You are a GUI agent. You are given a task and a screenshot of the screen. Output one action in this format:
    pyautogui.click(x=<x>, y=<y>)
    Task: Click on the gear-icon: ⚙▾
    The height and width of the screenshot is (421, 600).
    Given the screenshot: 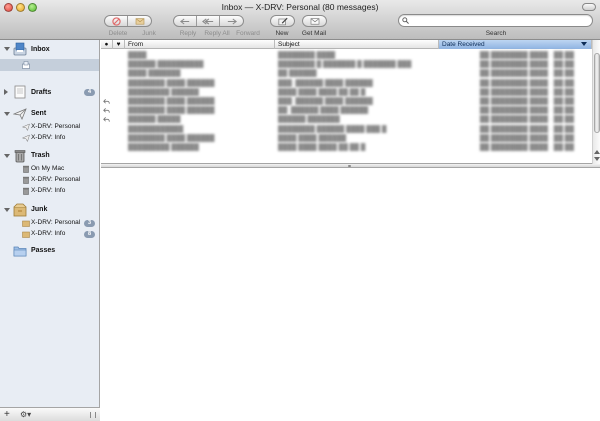 What is the action you would take?
    pyautogui.click(x=26, y=414)
    